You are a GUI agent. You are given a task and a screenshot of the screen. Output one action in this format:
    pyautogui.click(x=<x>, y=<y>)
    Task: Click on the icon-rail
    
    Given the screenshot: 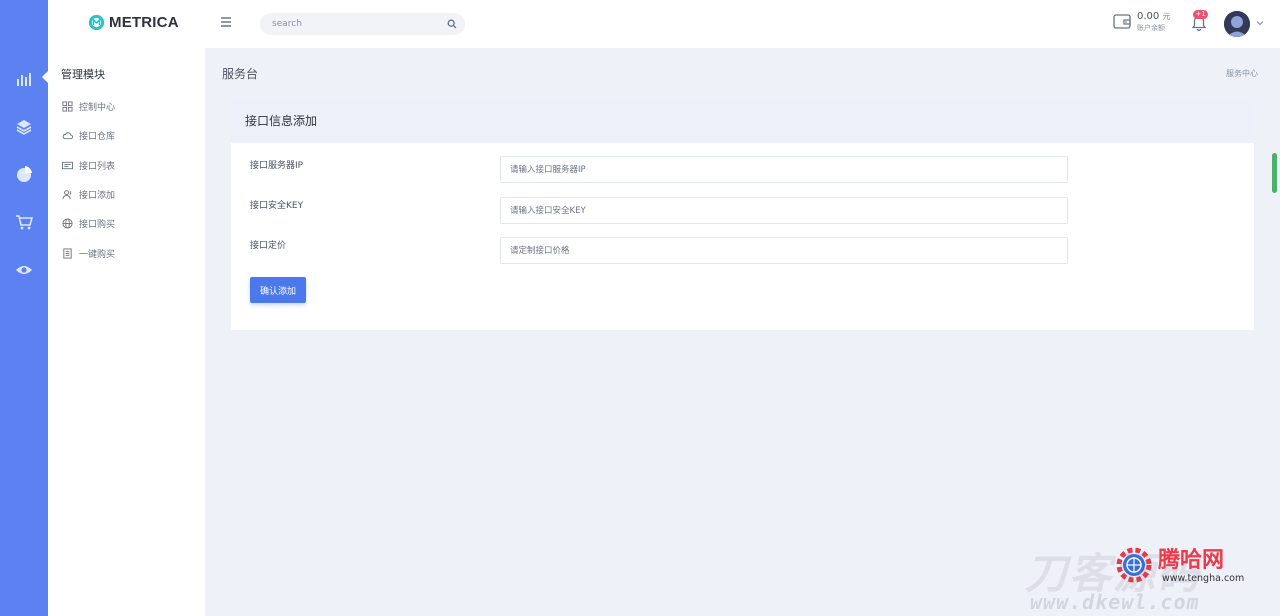 What is the action you would take?
    pyautogui.click(x=24, y=308)
    